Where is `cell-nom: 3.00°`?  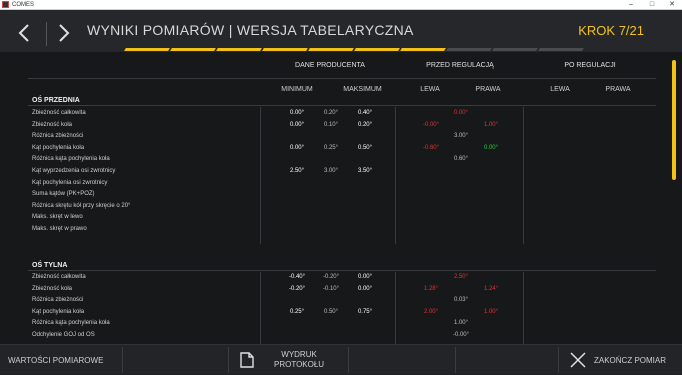 cell-nom: 3.00° is located at coordinates (331, 171).